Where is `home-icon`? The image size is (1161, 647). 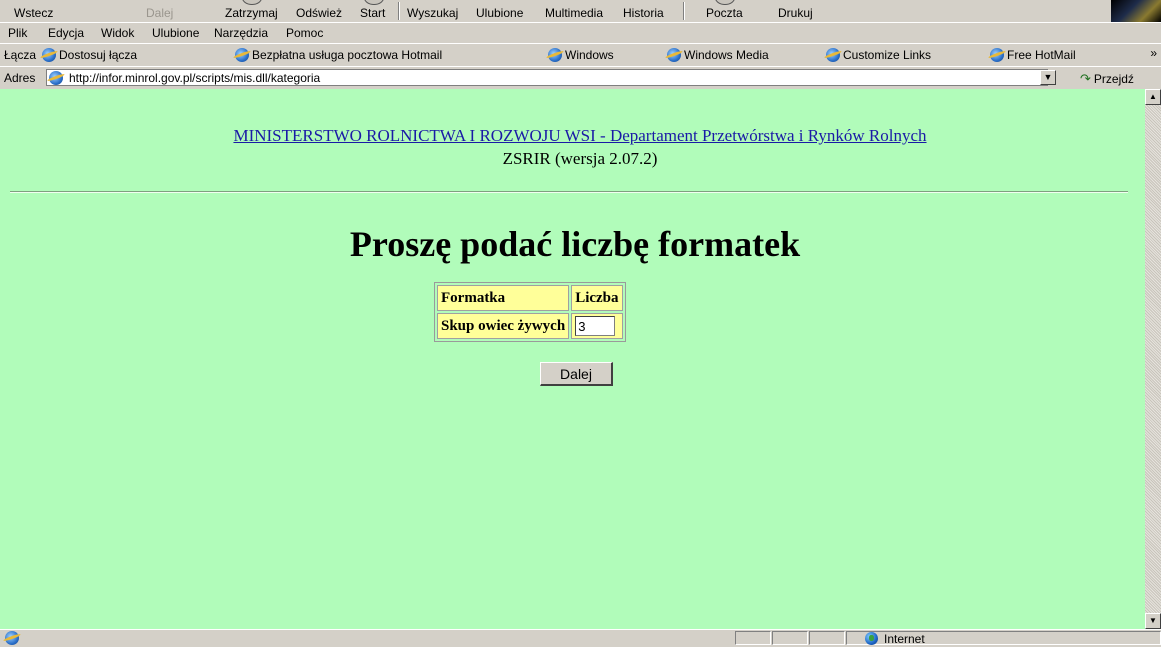
home-icon is located at coordinates (373, 2).